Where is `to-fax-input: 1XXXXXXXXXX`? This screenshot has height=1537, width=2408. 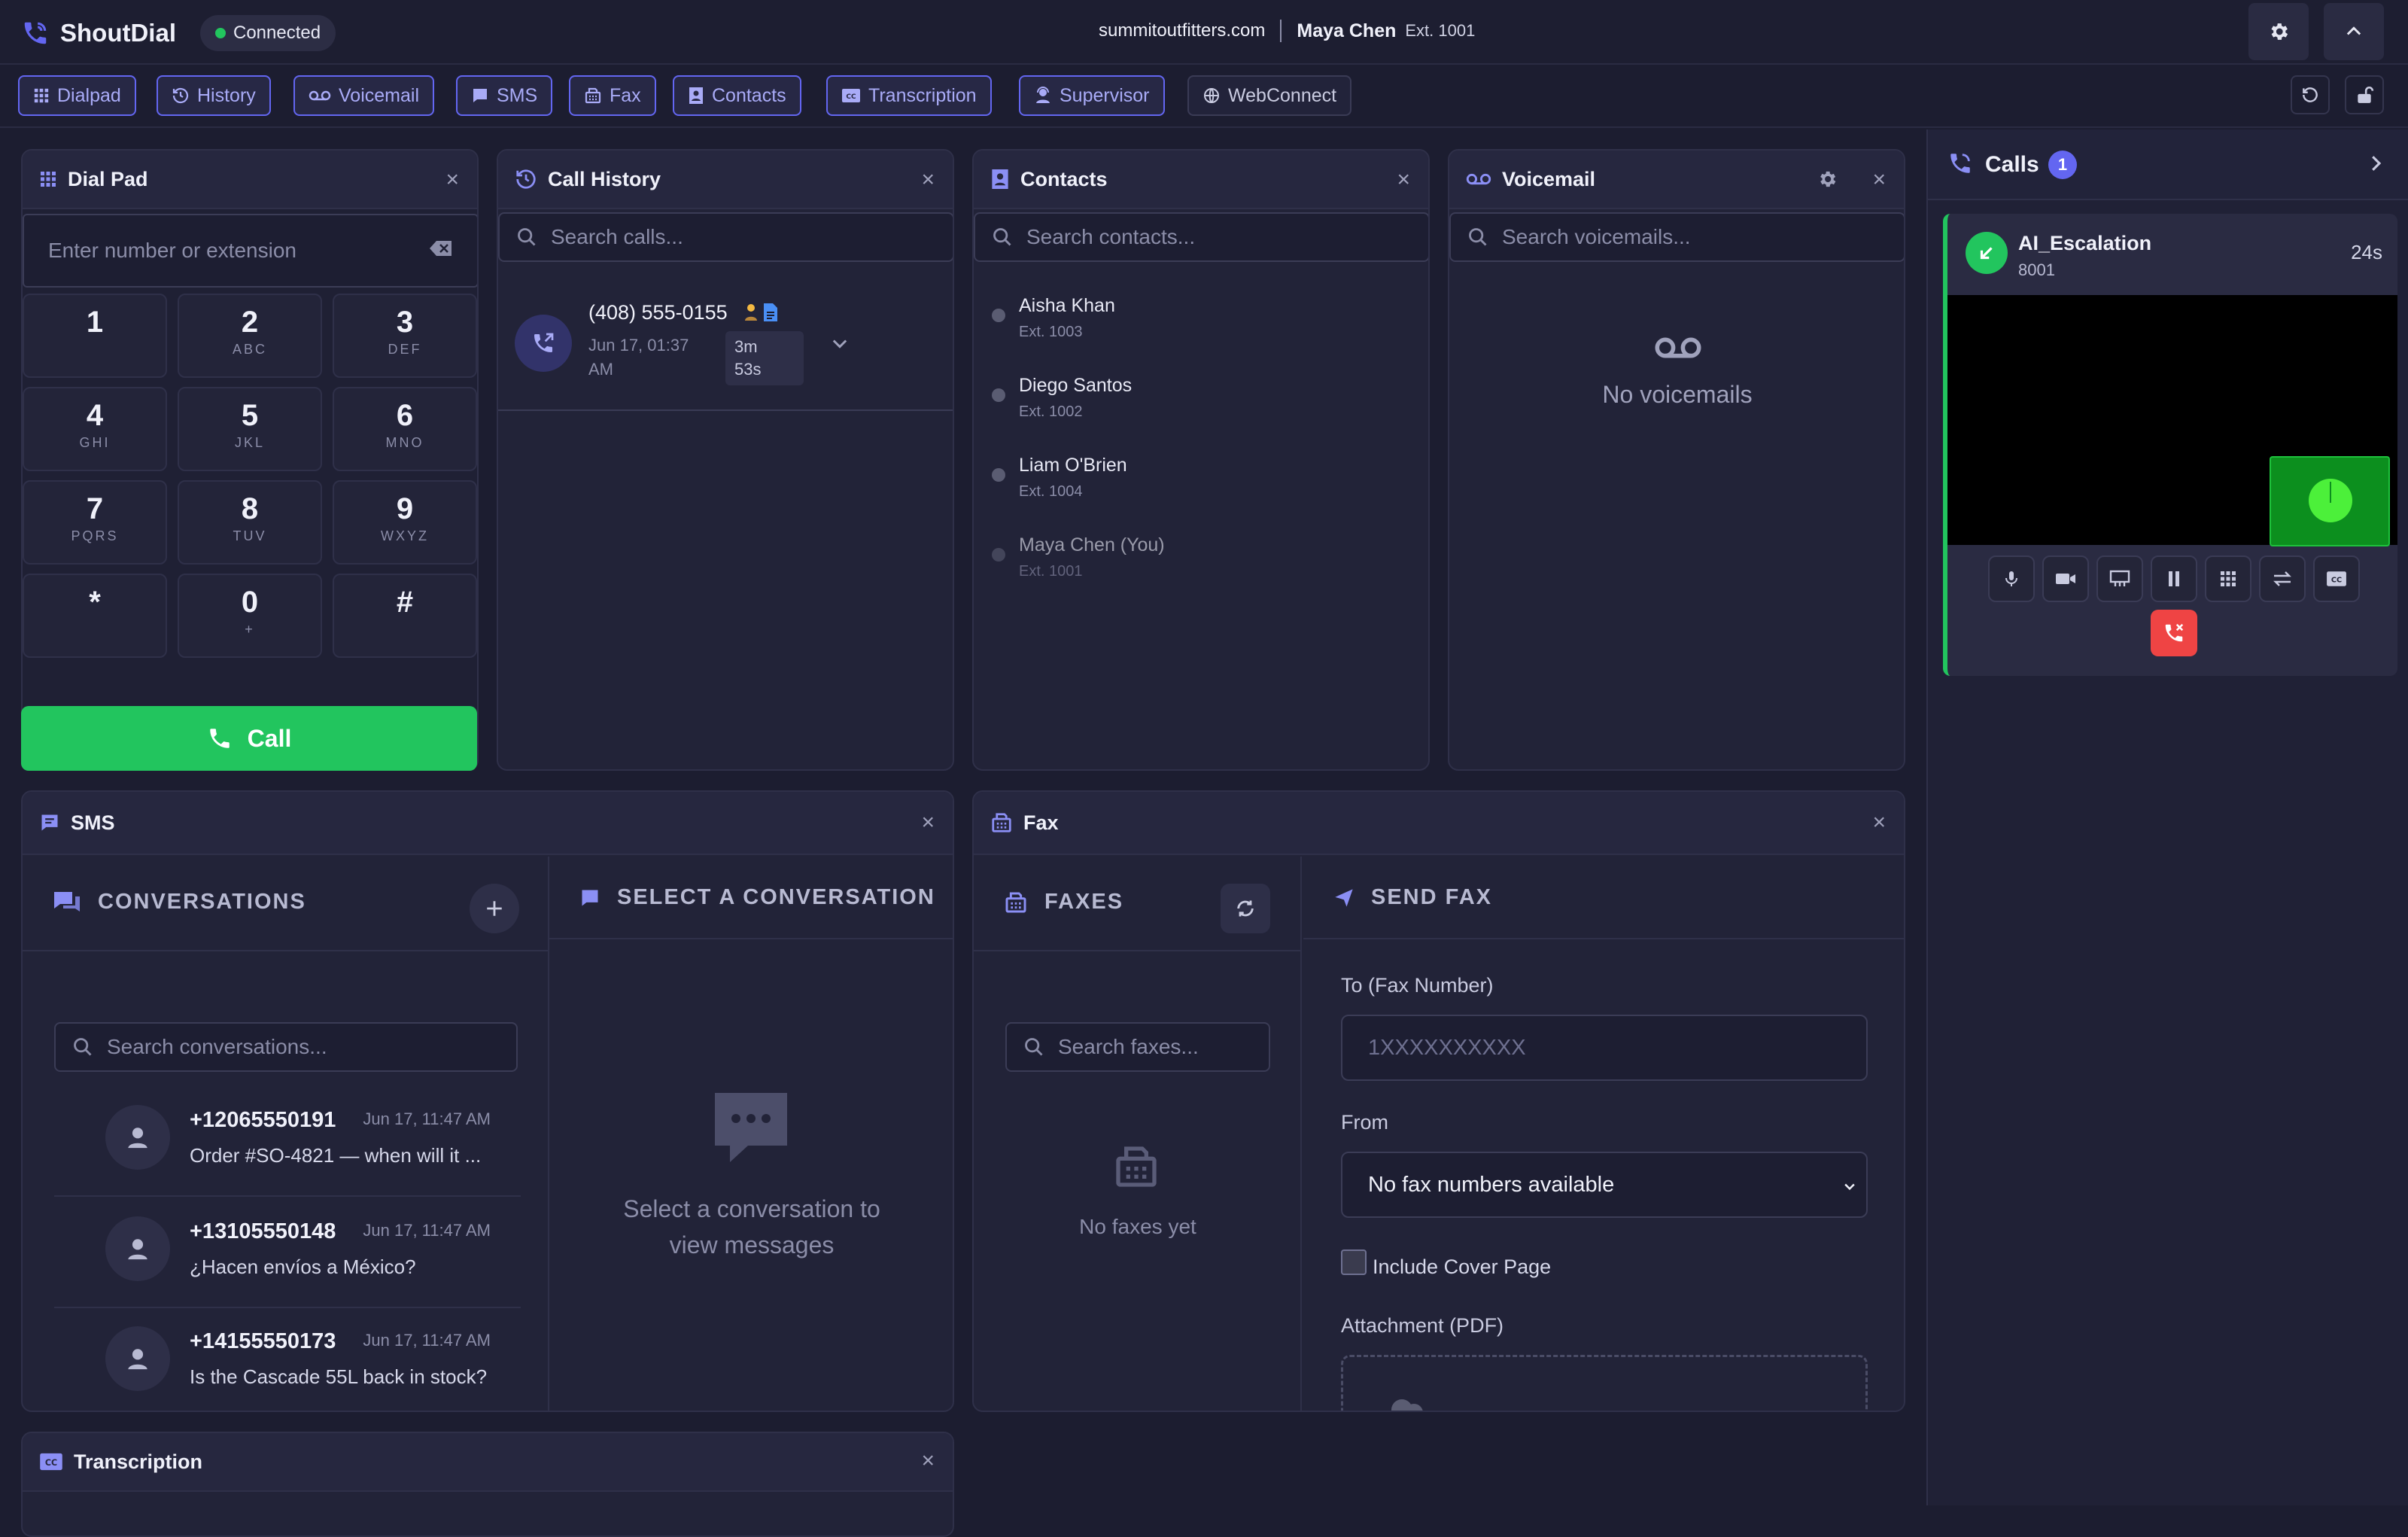
to-fax-input: 1XXXXXXXXXX is located at coordinates (1604, 1048).